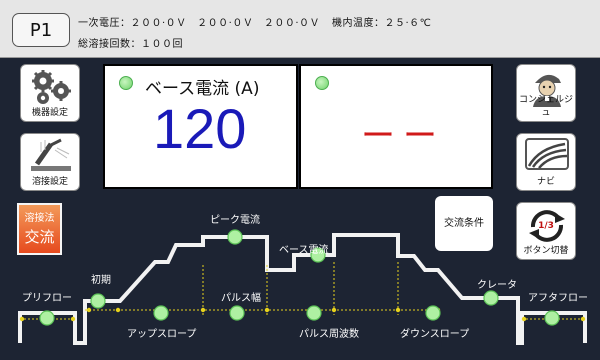 This screenshot has width=600, height=360. Describe the element at coordinates (304, 250) in the screenshot. I see `base-current-label: ベース電流` at that location.